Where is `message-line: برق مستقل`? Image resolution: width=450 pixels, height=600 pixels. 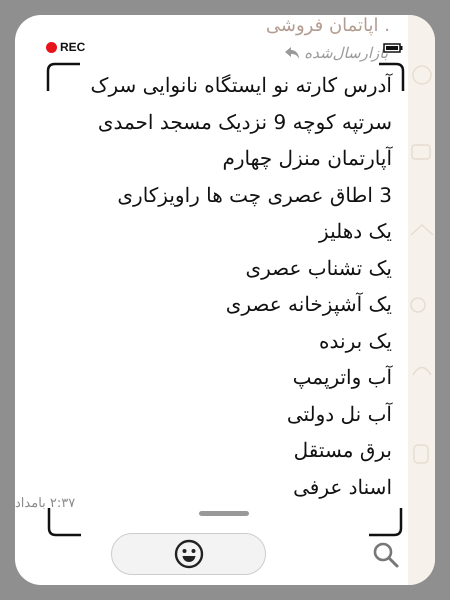 message-line: برق مستقل is located at coordinates (343, 450).